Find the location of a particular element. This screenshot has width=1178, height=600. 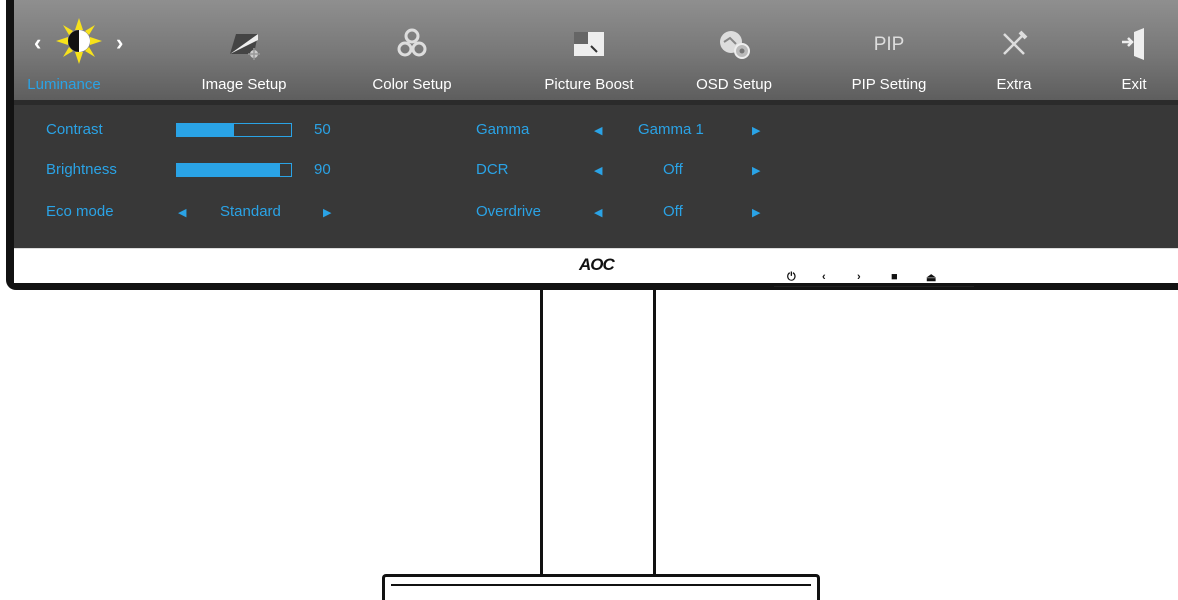

dcr-label: DCR is located at coordinates (492, 169).